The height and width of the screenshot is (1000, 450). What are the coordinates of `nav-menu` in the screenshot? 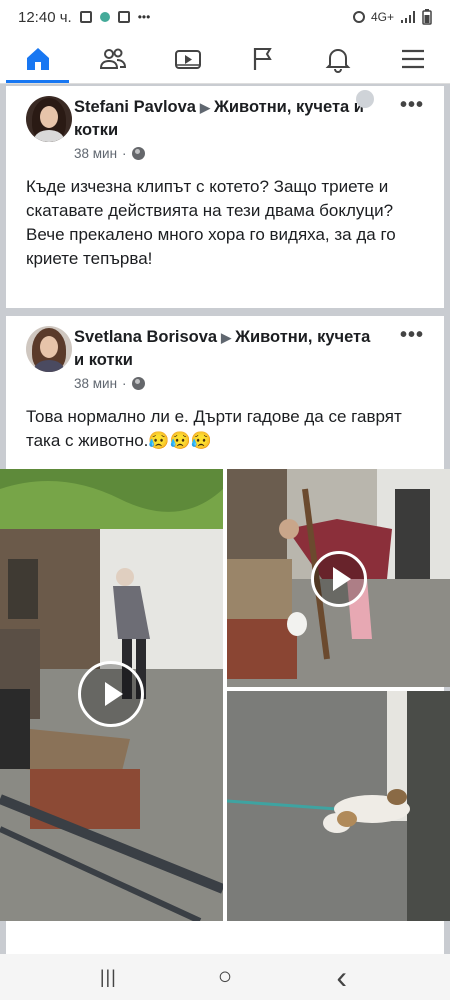 It's located at (412, 58).